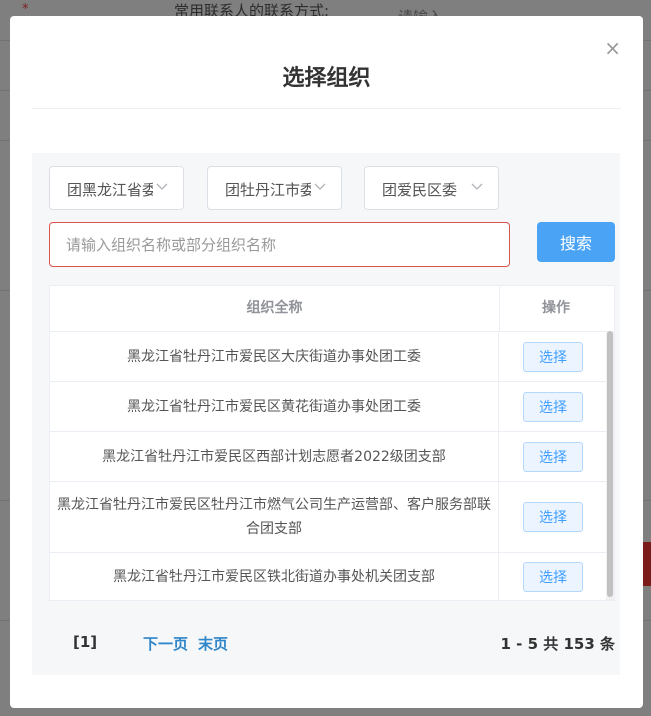 This screenshot has height=716, width=651. I want to click on organization-name: 黑龙江省牡丹江市爱民区牡丹江市燃气公司生产运营部、客户服务部联合团支部, so click(274, 517).